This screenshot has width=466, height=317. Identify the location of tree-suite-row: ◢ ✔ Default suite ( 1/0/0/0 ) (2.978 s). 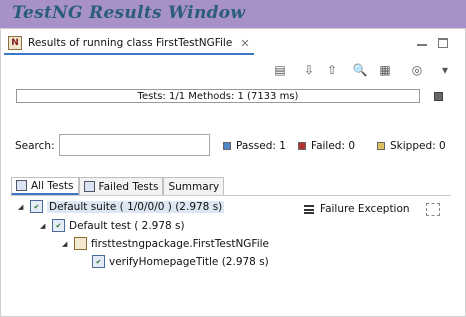
(121, 206).